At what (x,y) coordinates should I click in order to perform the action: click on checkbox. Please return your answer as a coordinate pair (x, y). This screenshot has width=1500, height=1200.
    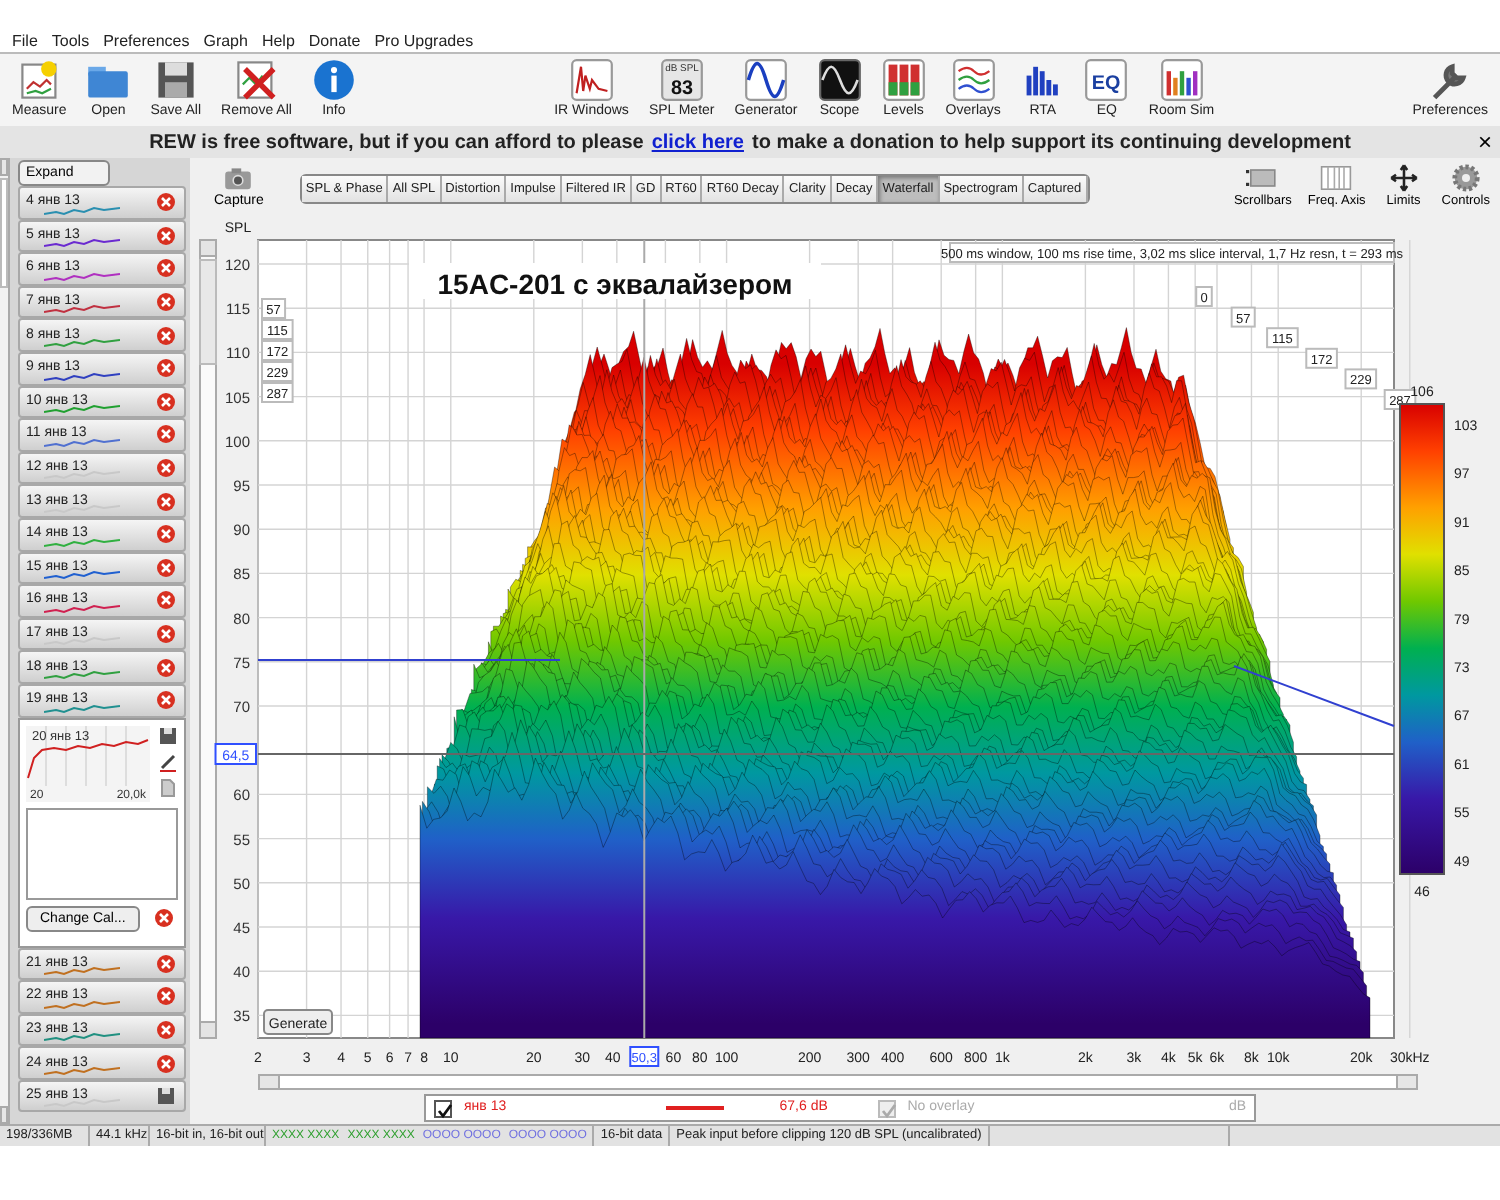
    Looking at the image, I should click on (443, 1108).